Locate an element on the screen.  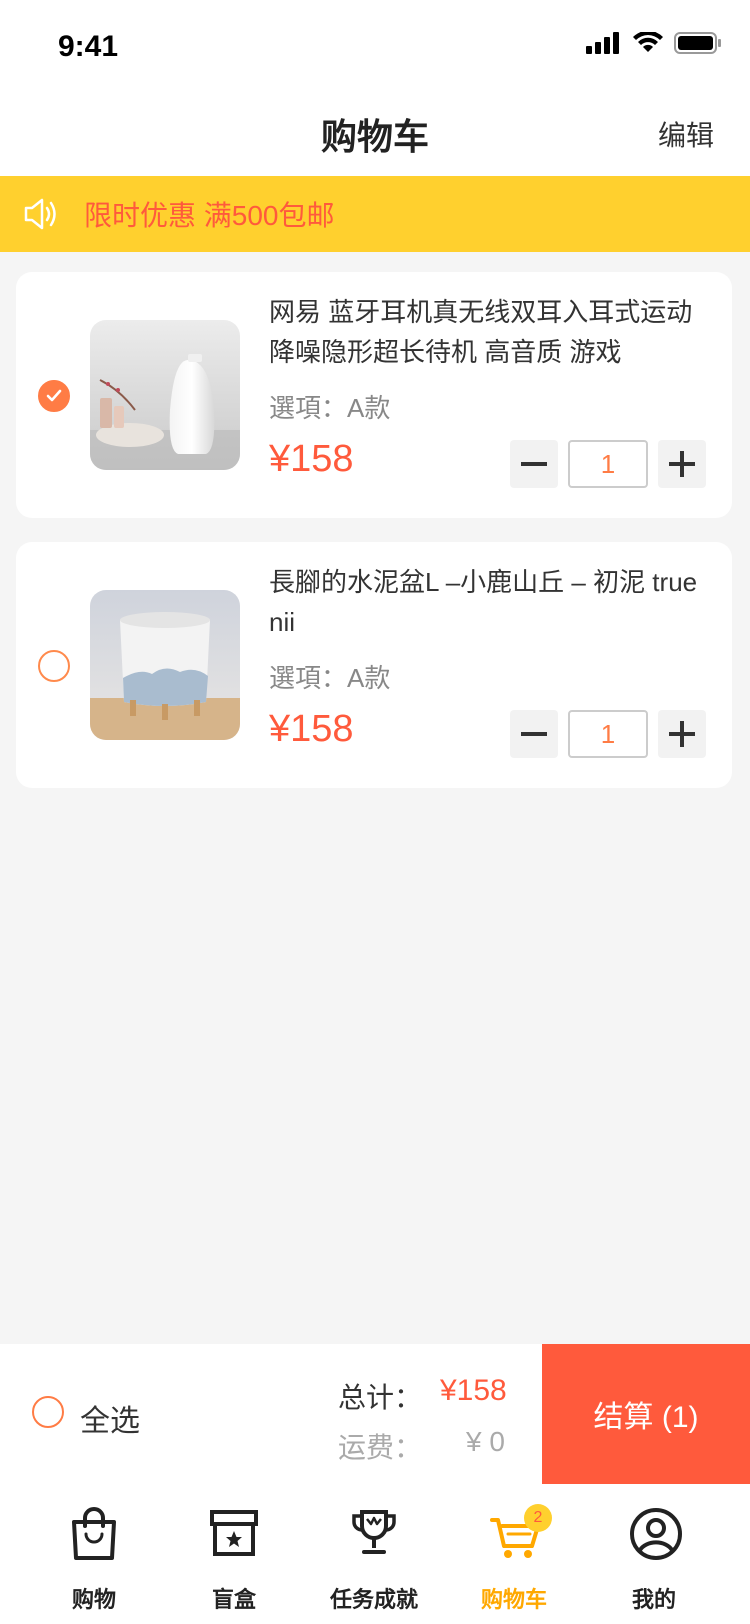
signal-icon is located at coordinates (602, 43).